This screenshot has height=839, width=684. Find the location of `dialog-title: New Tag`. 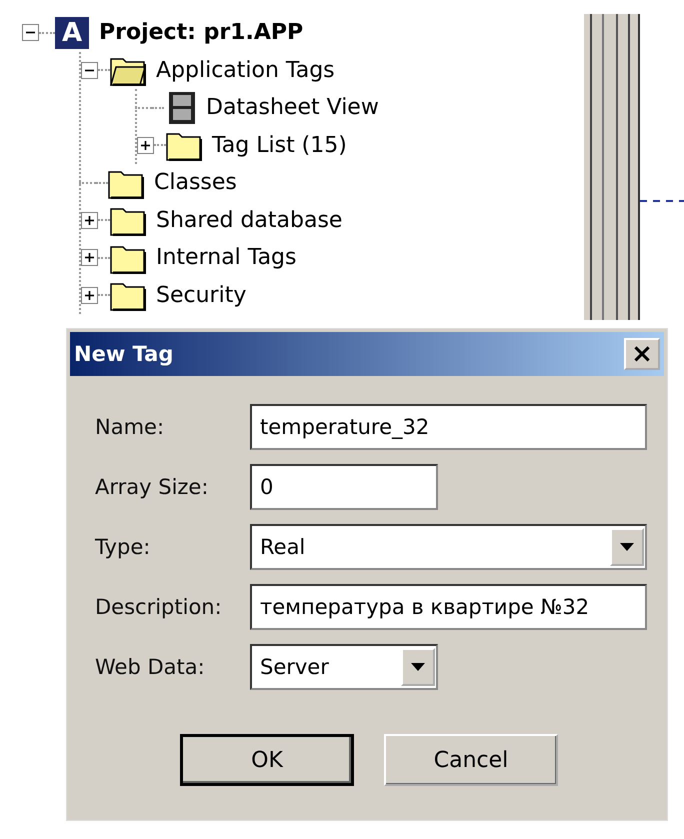

dialog-title: New Tag is located at coordinates (124, 354).